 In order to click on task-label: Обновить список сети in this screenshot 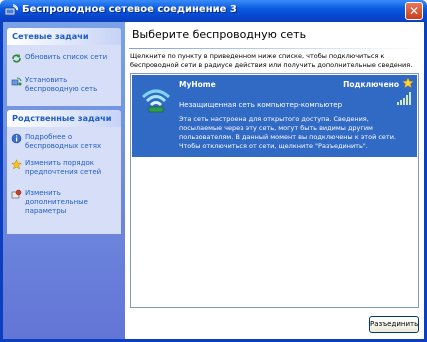, I will do `click(66, 57)`.